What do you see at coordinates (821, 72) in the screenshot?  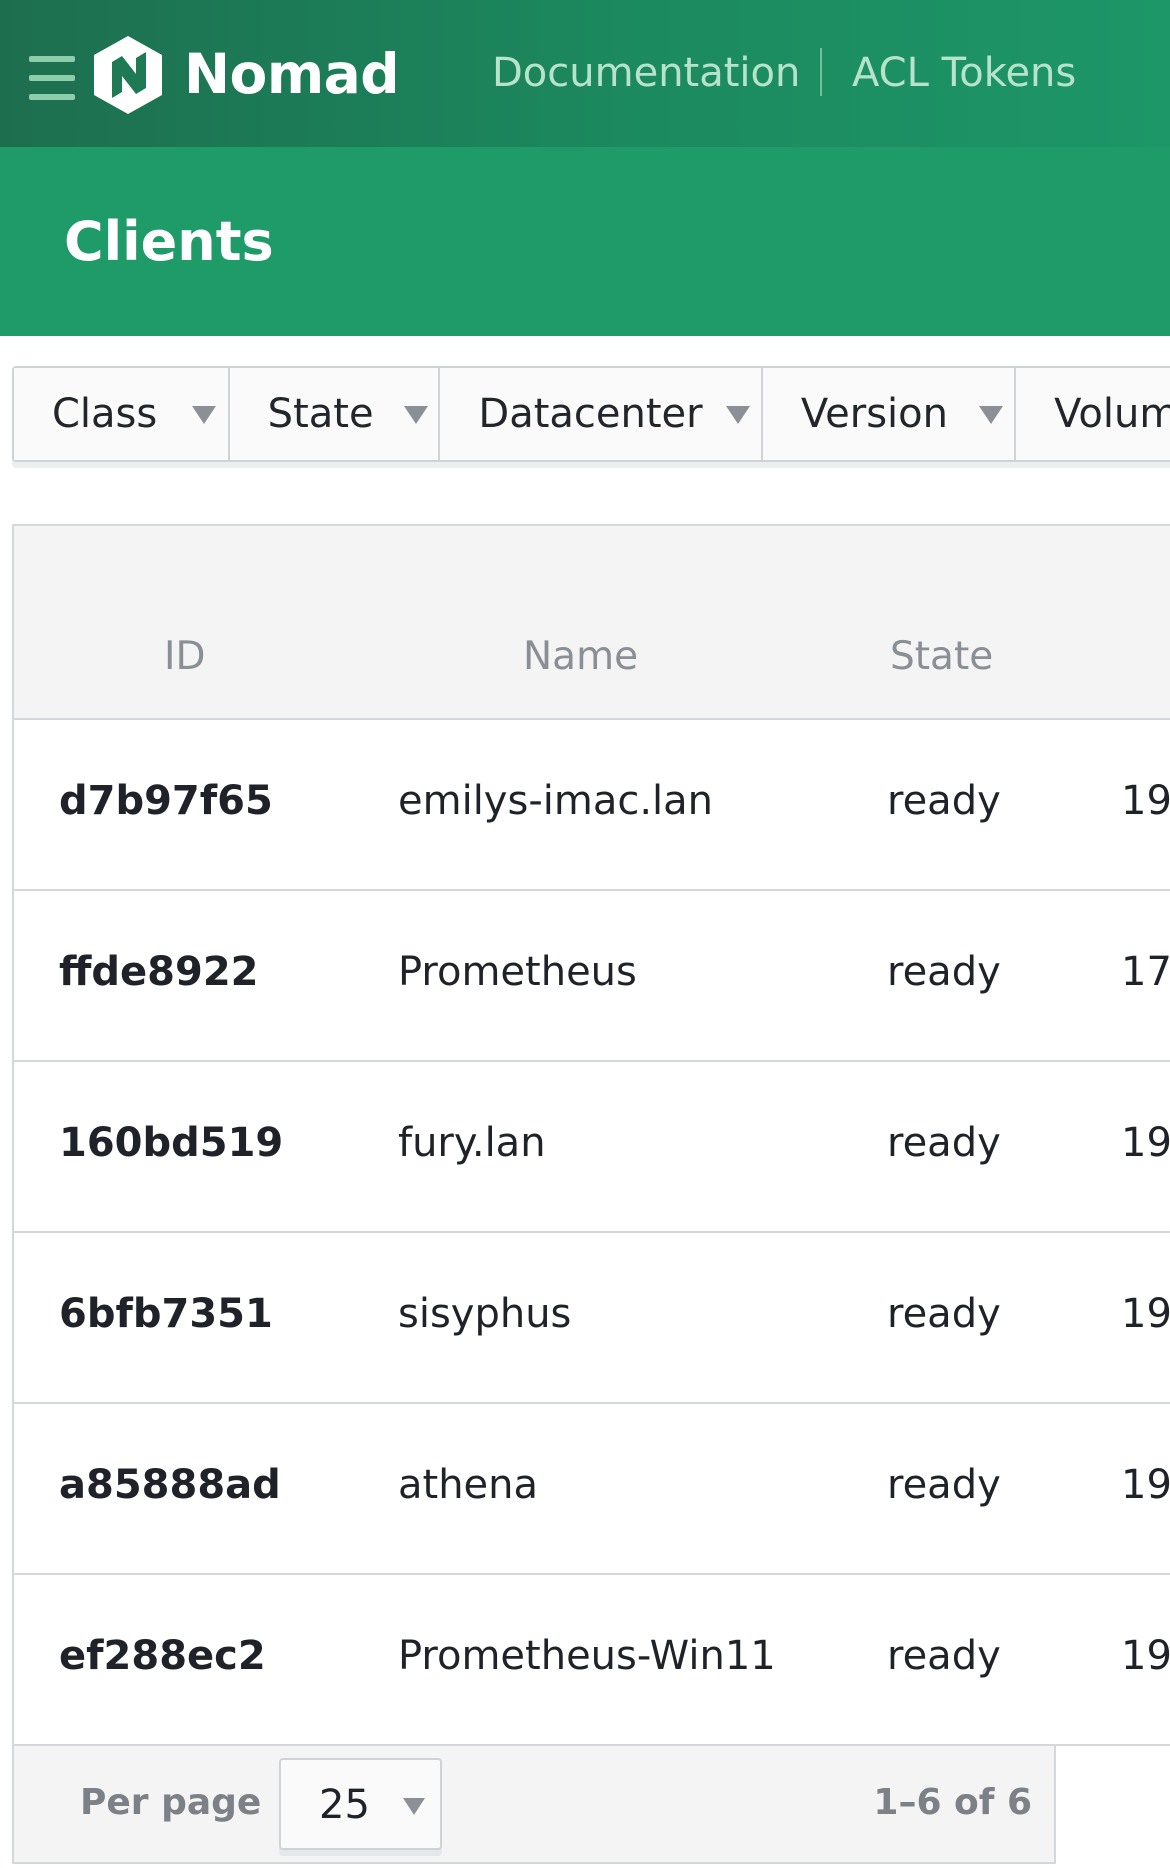 I see `nav-divider` at bounding box center [821, 72].